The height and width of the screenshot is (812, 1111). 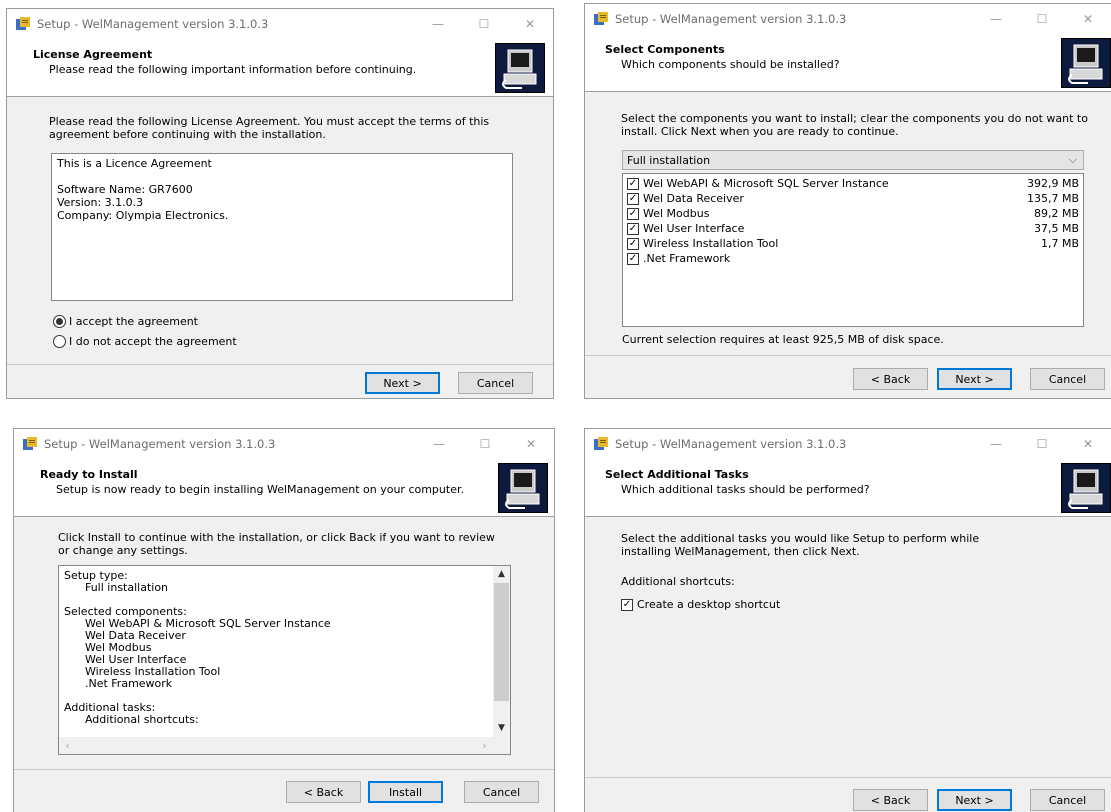 I want to click on decline-radio: I do not accept the agreement, so click(x=145, y=341).